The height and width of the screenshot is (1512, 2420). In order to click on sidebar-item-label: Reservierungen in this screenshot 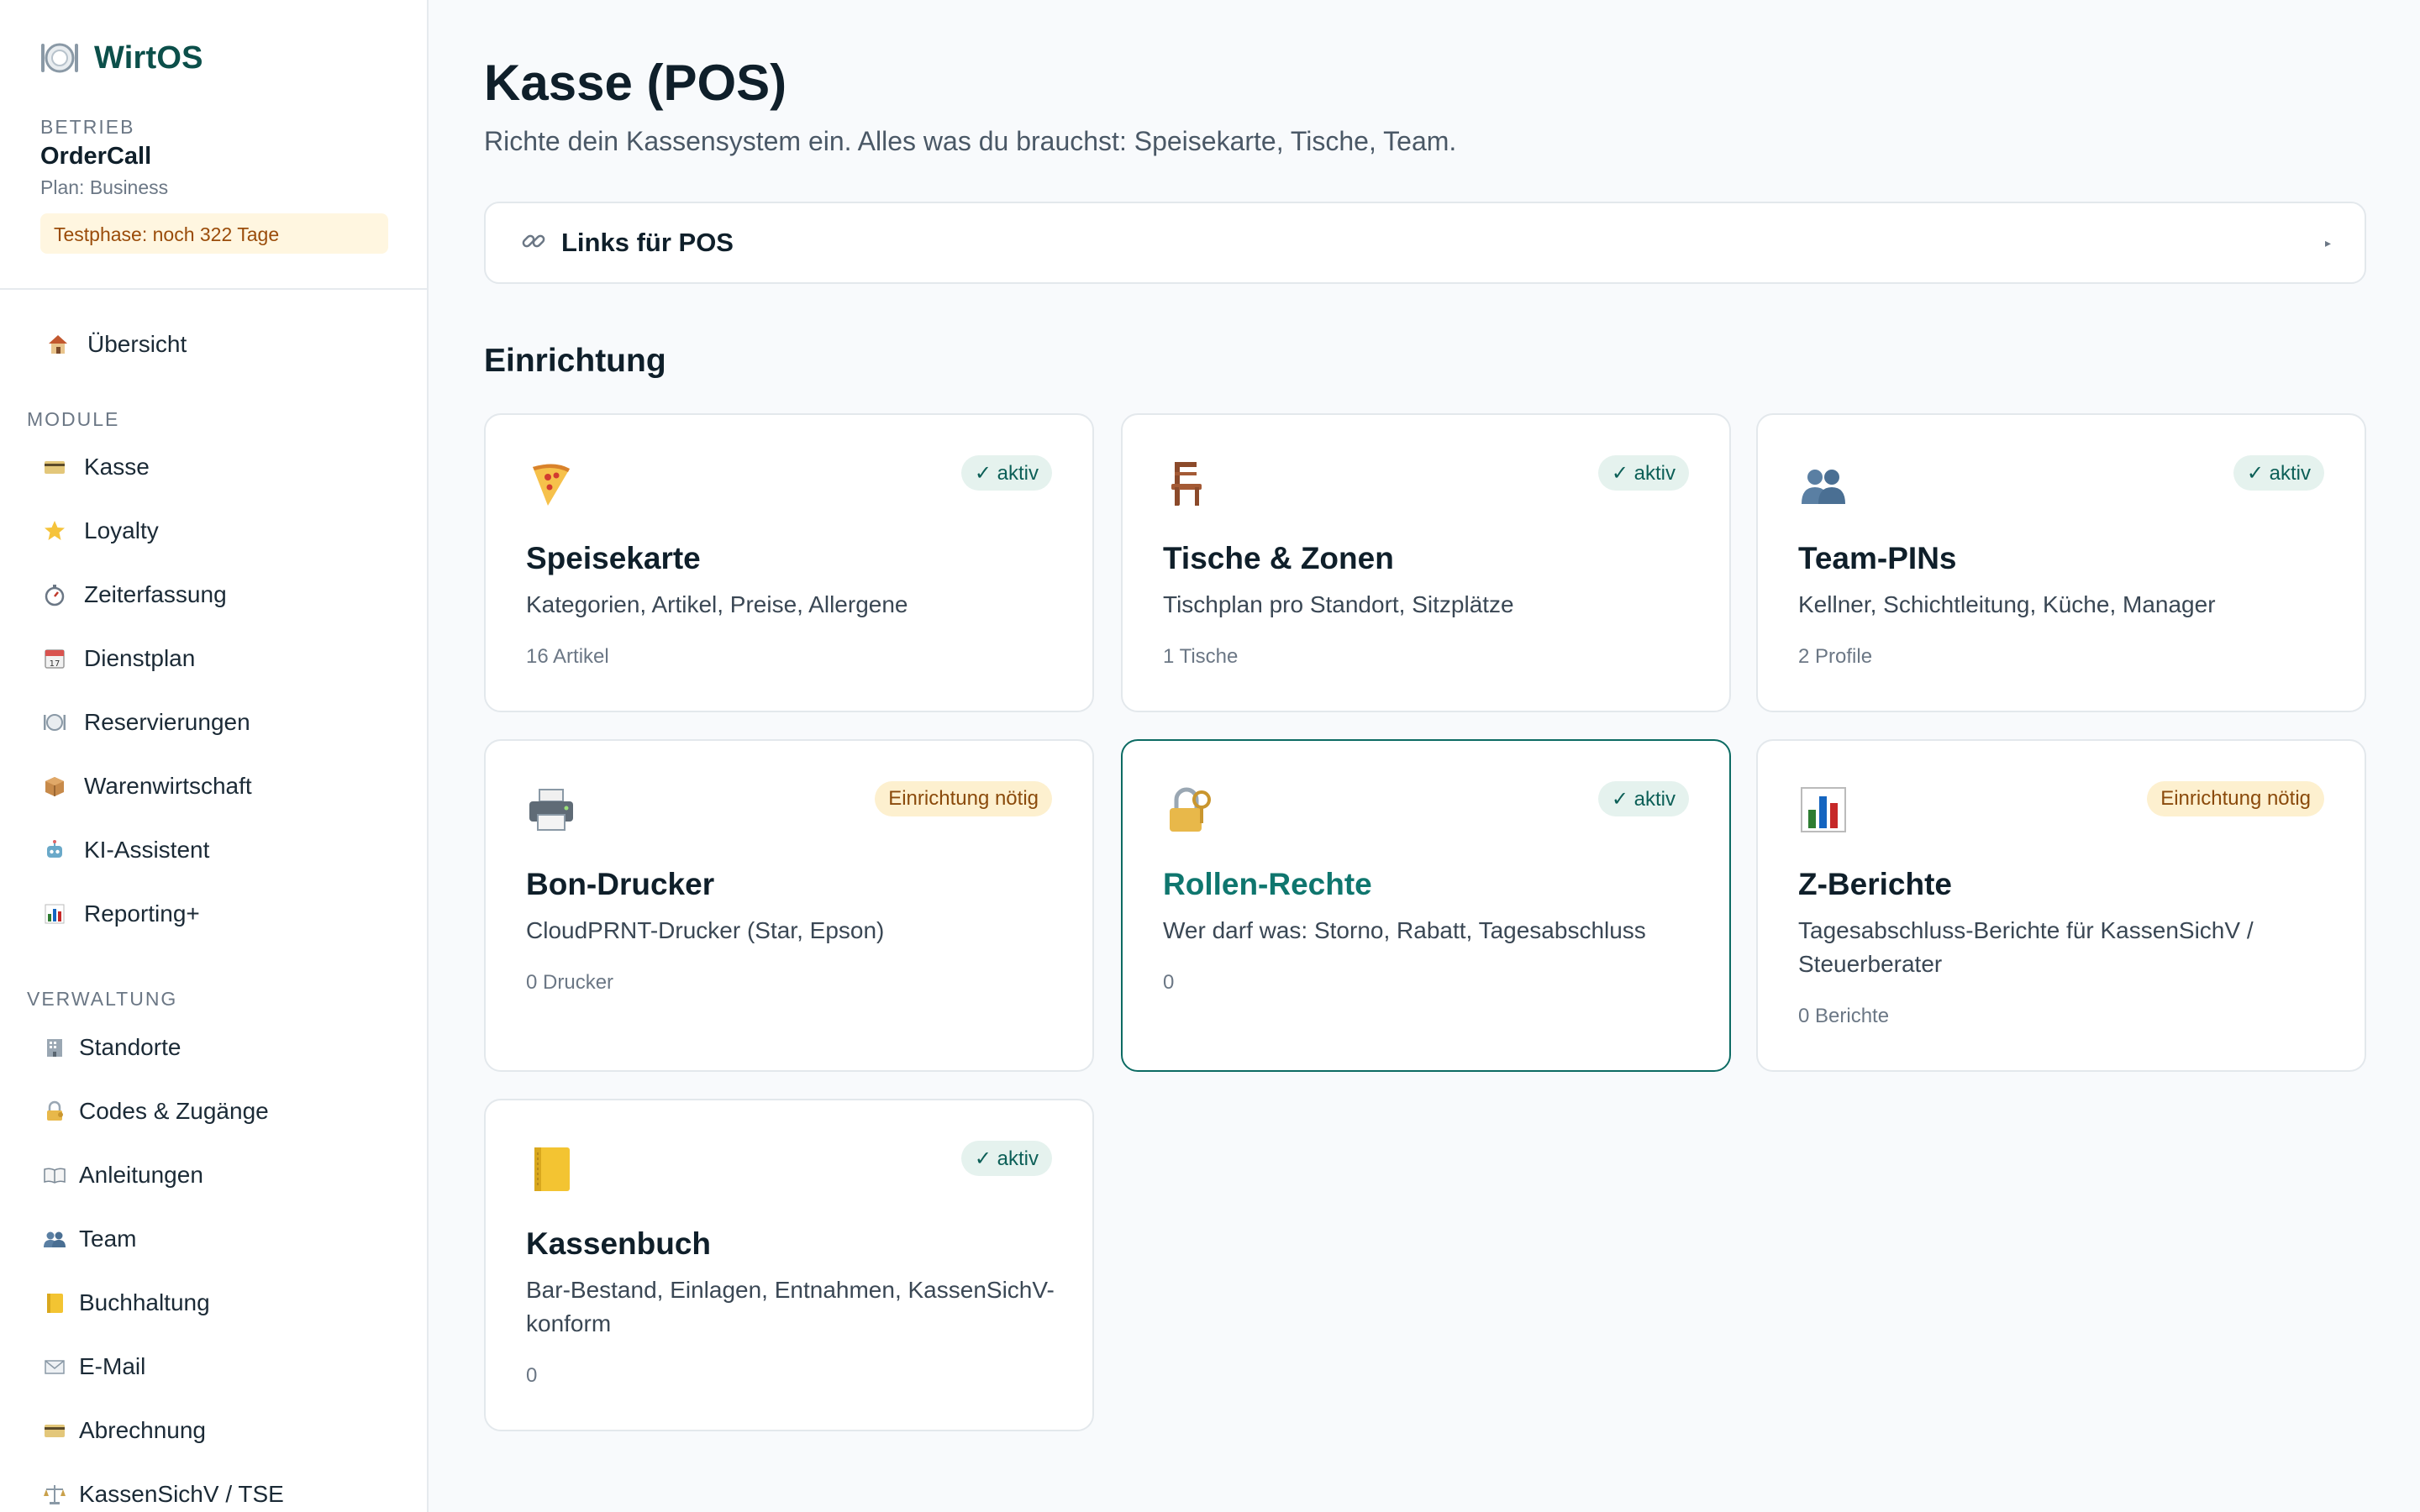, I will do `click(167, 722)`.